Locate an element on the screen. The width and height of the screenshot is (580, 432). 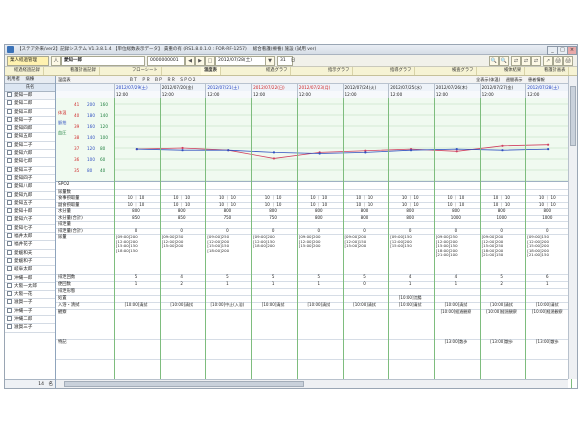
calendar-icon: □ is located at coordinates (210, 61).